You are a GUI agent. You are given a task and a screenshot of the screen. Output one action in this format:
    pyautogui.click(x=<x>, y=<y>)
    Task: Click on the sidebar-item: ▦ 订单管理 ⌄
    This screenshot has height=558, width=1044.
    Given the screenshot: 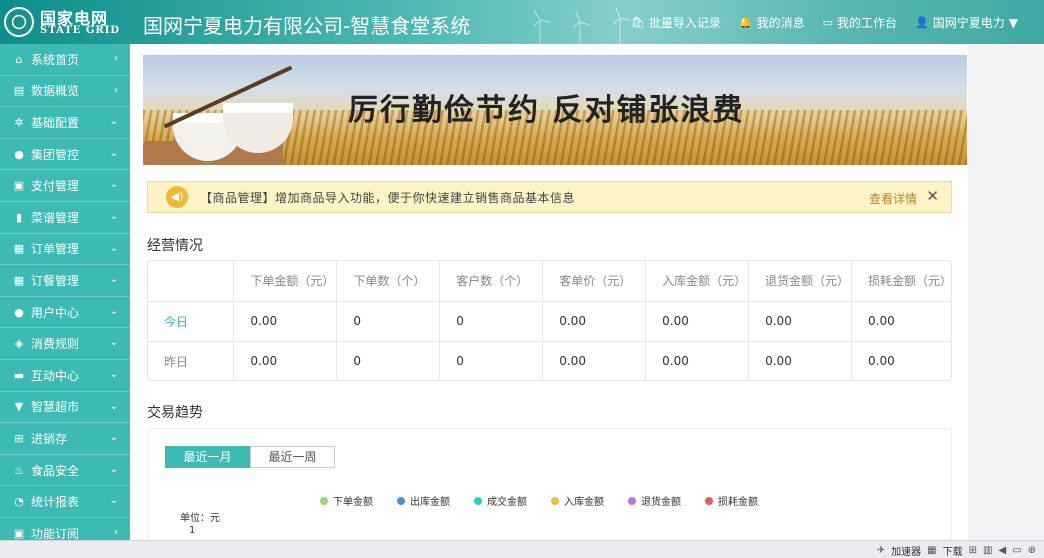 What is the action you would take?
    pyautogui.click(x=65, y=250)
    